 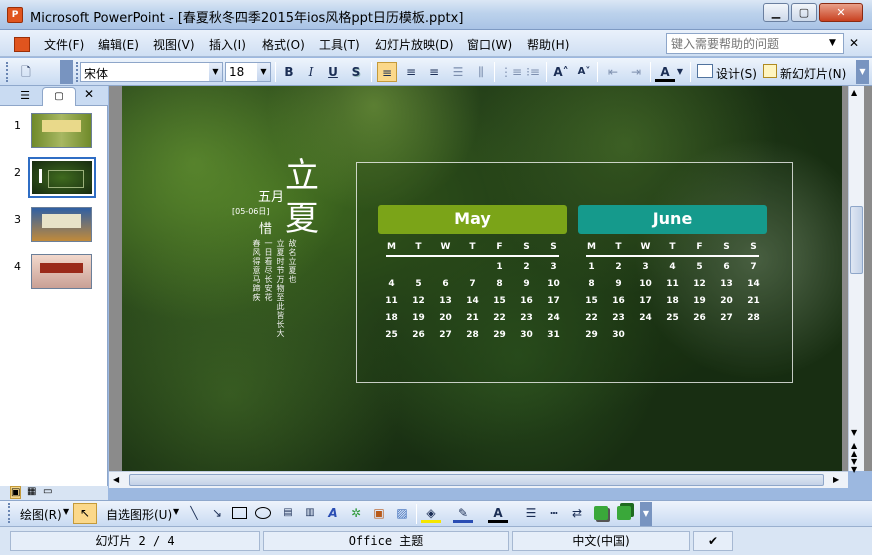 What do you see at coordinates (85, 513) in the screenshot?
I see `select-objects-icon: ↖` at bounding box center [85, 513].